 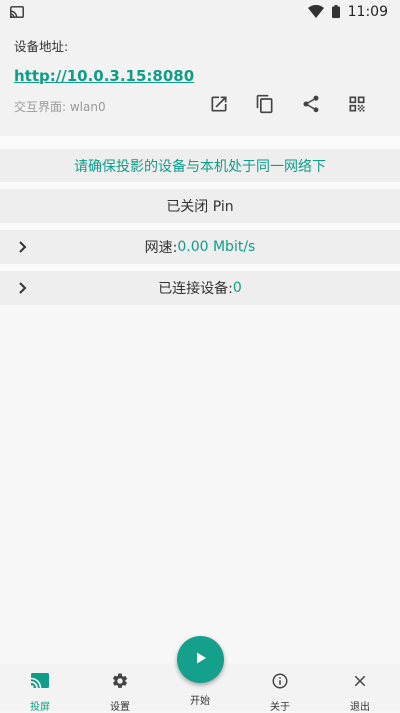 I want to click on info-icon, so click(x=280, y=683).